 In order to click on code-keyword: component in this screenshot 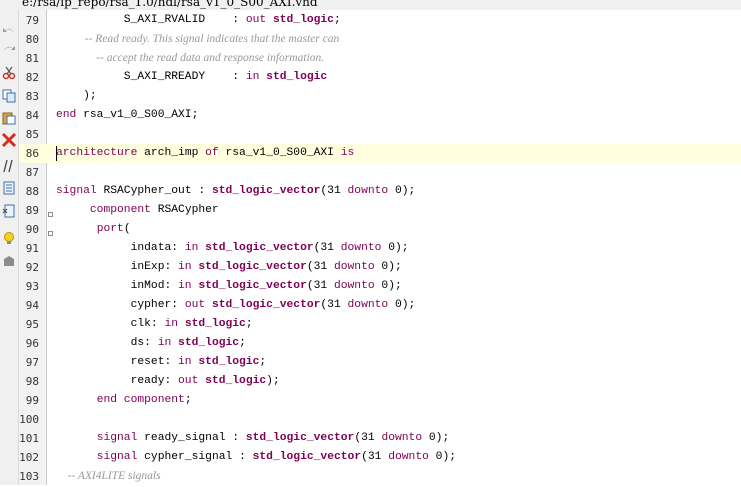, I will do `click(120, 210)`.